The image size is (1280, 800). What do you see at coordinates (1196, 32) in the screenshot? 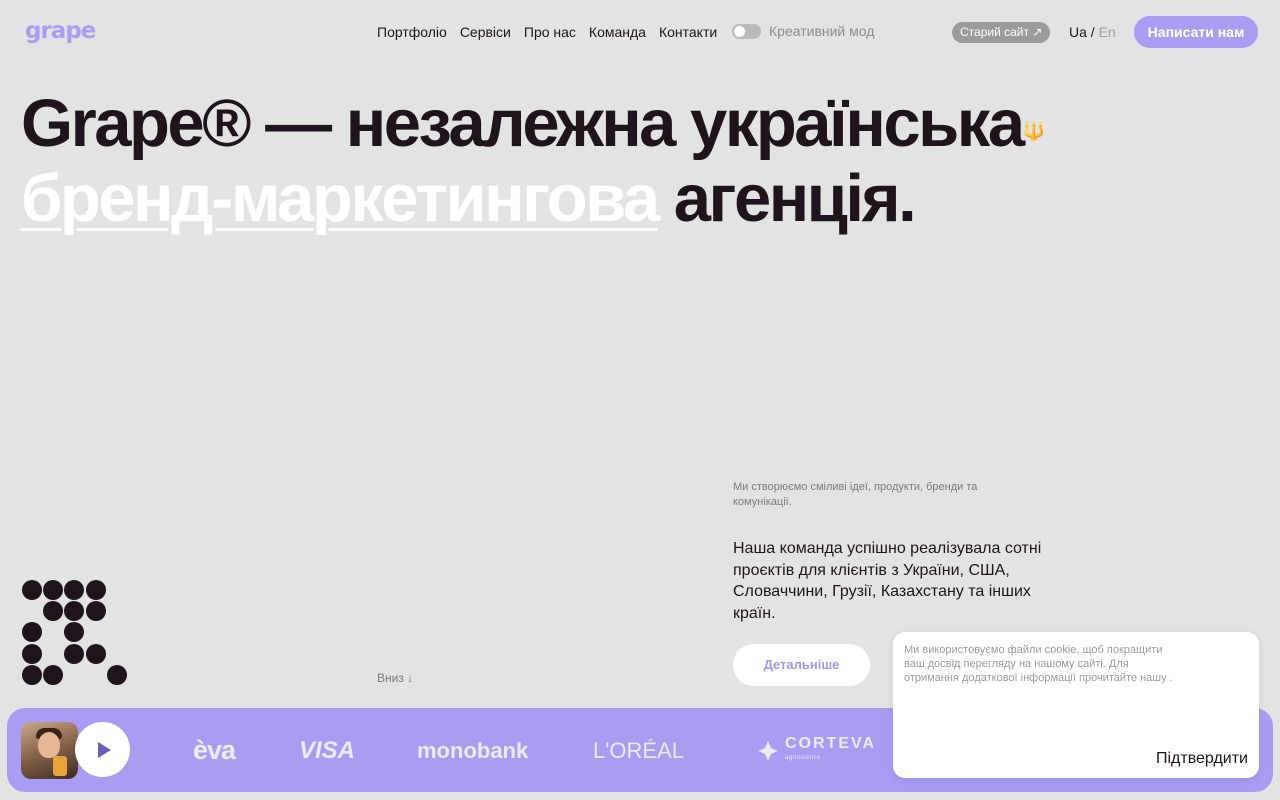
I see `write-us-button: Написати нам` at bounding box center [1196, 32].